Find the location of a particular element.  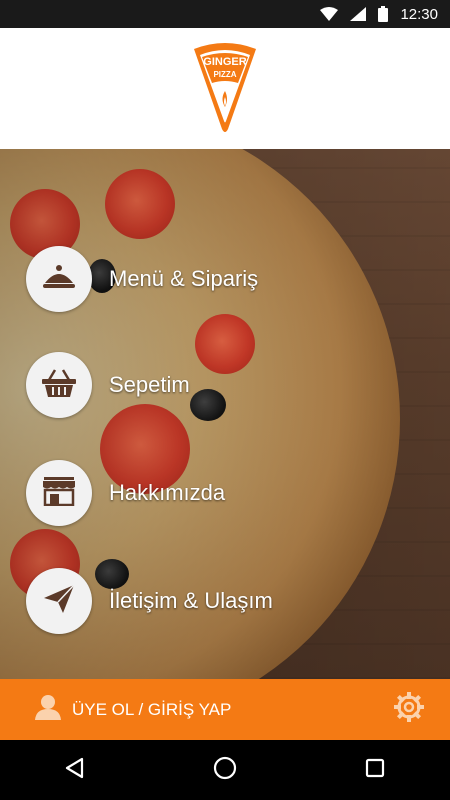

cellular-signal-icon is located at coordinates (358, 14).